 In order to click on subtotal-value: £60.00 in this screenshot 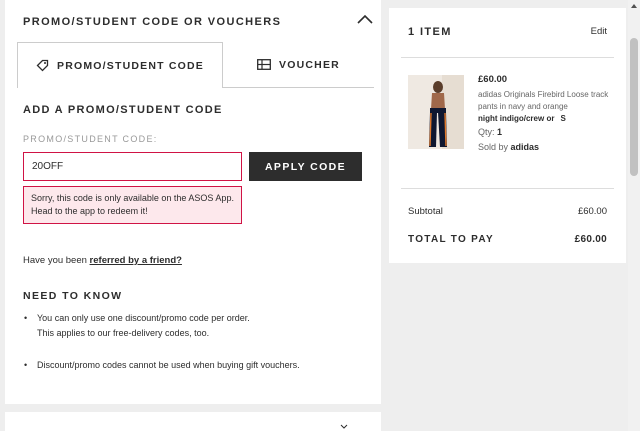, I will do `click(592, 211)`.